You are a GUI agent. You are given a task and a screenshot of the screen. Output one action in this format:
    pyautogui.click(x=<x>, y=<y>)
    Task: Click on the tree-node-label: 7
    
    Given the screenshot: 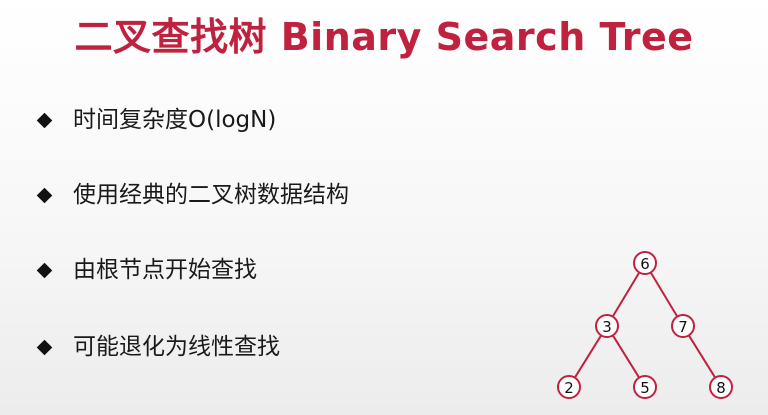 What is the action you would take?
    pyautogui.click(x=683, y=327)
    